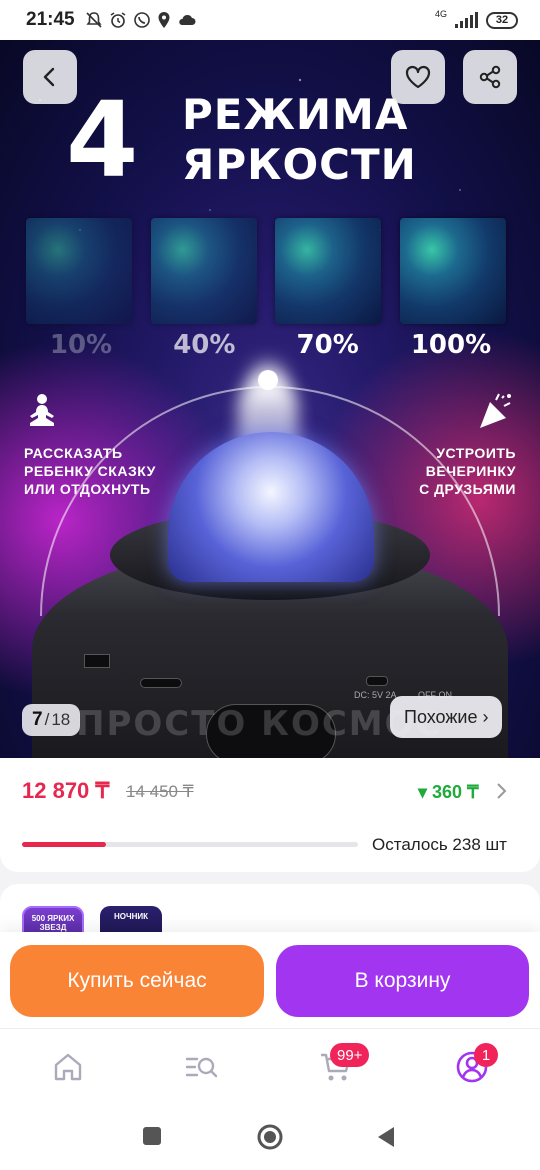  What do you see at coordinates (259, 724) in the screenshot?
I see `image-watermark: ПРОСТО КОСМОС` at bounding box center [259, 724].